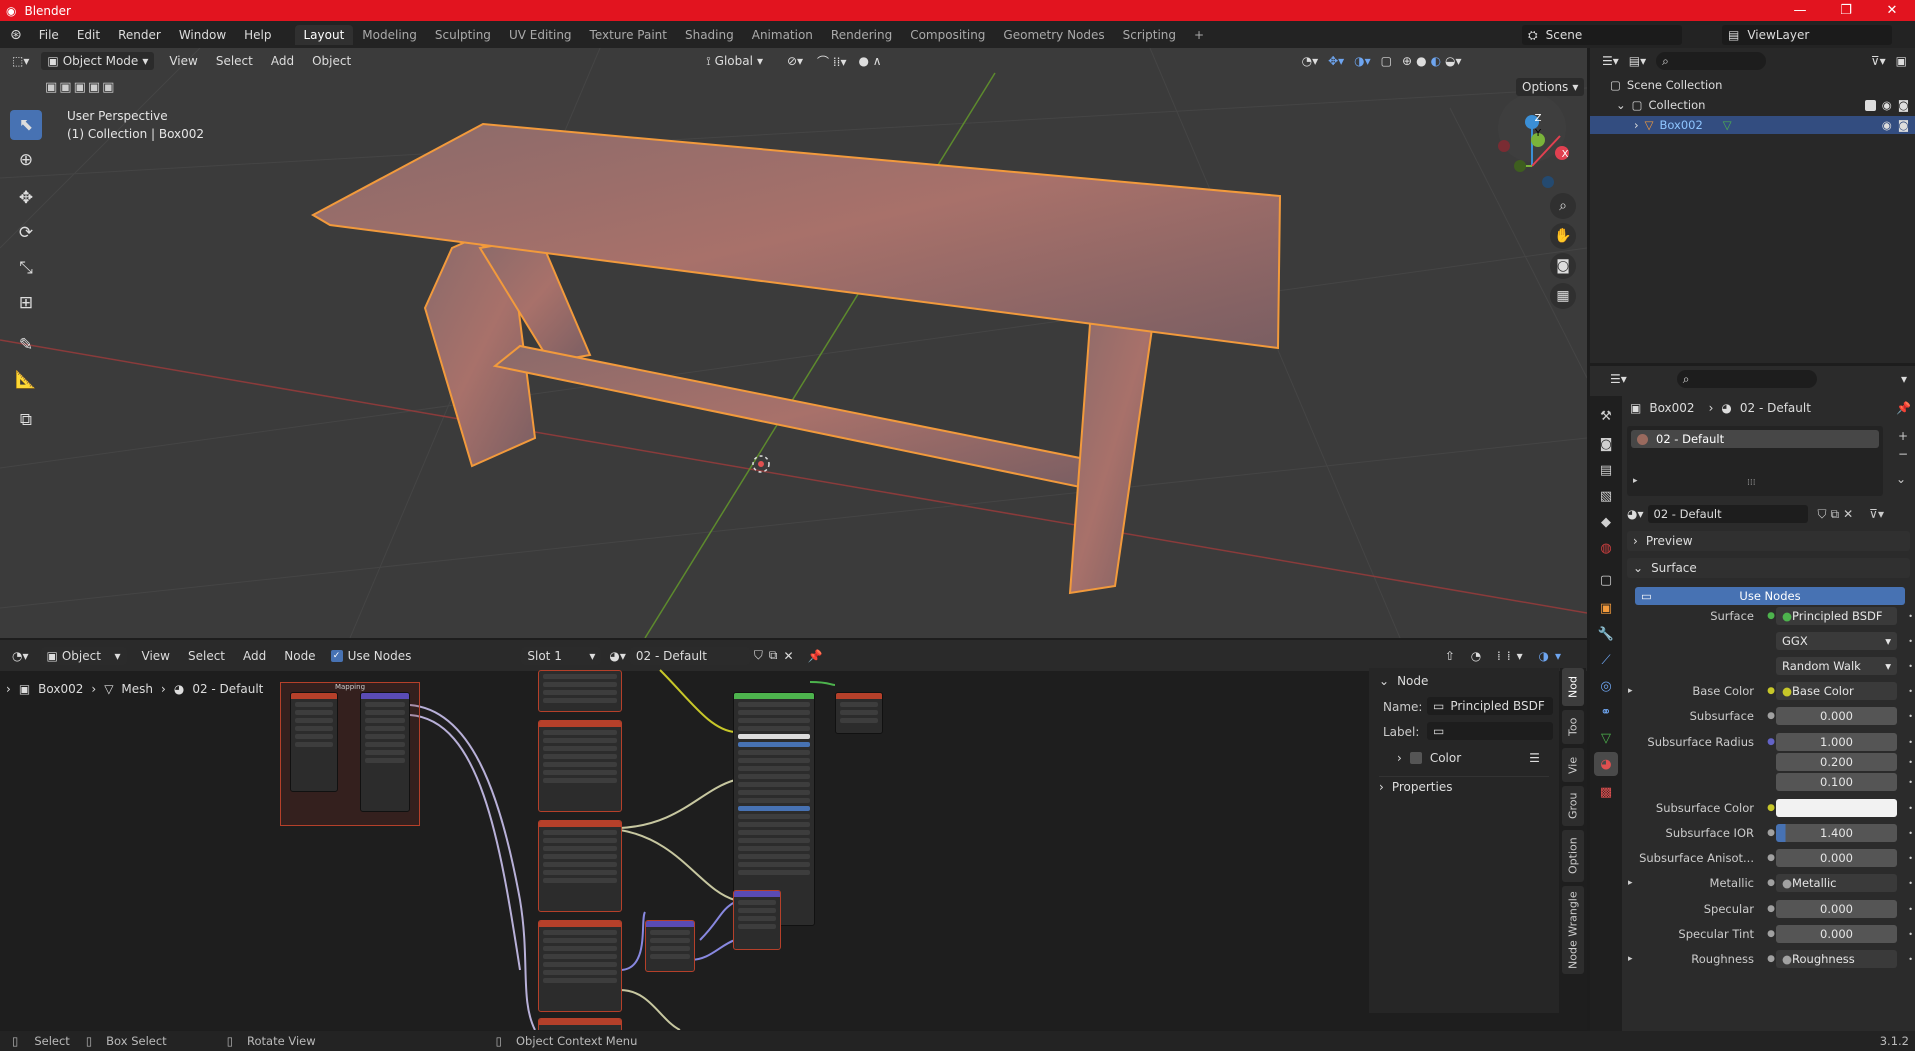 The height and width of the screenshot is (1051, 1915). I want to click on transform-tool: ⊞, so click(26, 303).